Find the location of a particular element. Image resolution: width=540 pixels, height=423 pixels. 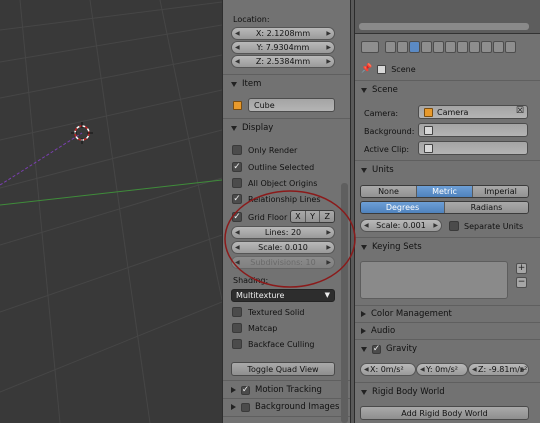

camera-object-icon is located at coordinates (428, 112).